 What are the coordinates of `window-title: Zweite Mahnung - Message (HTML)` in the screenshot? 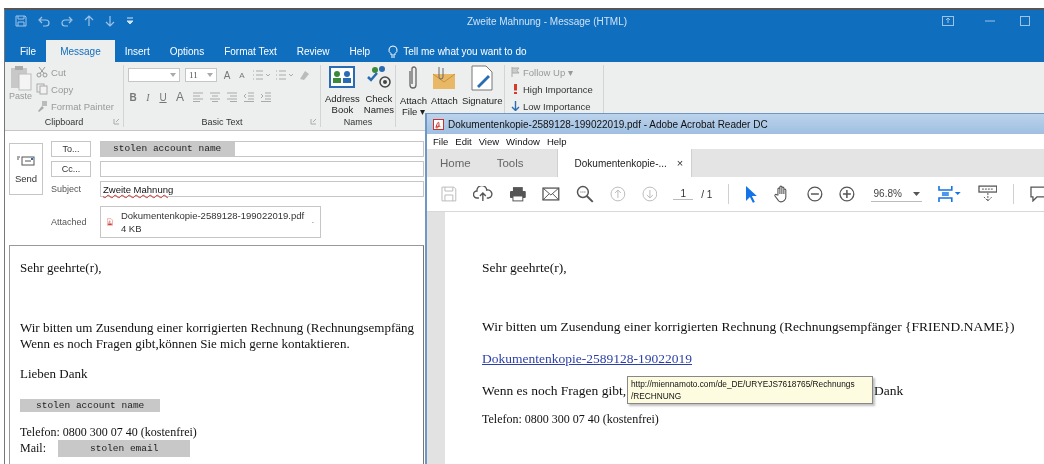 It's located at (547, 21).